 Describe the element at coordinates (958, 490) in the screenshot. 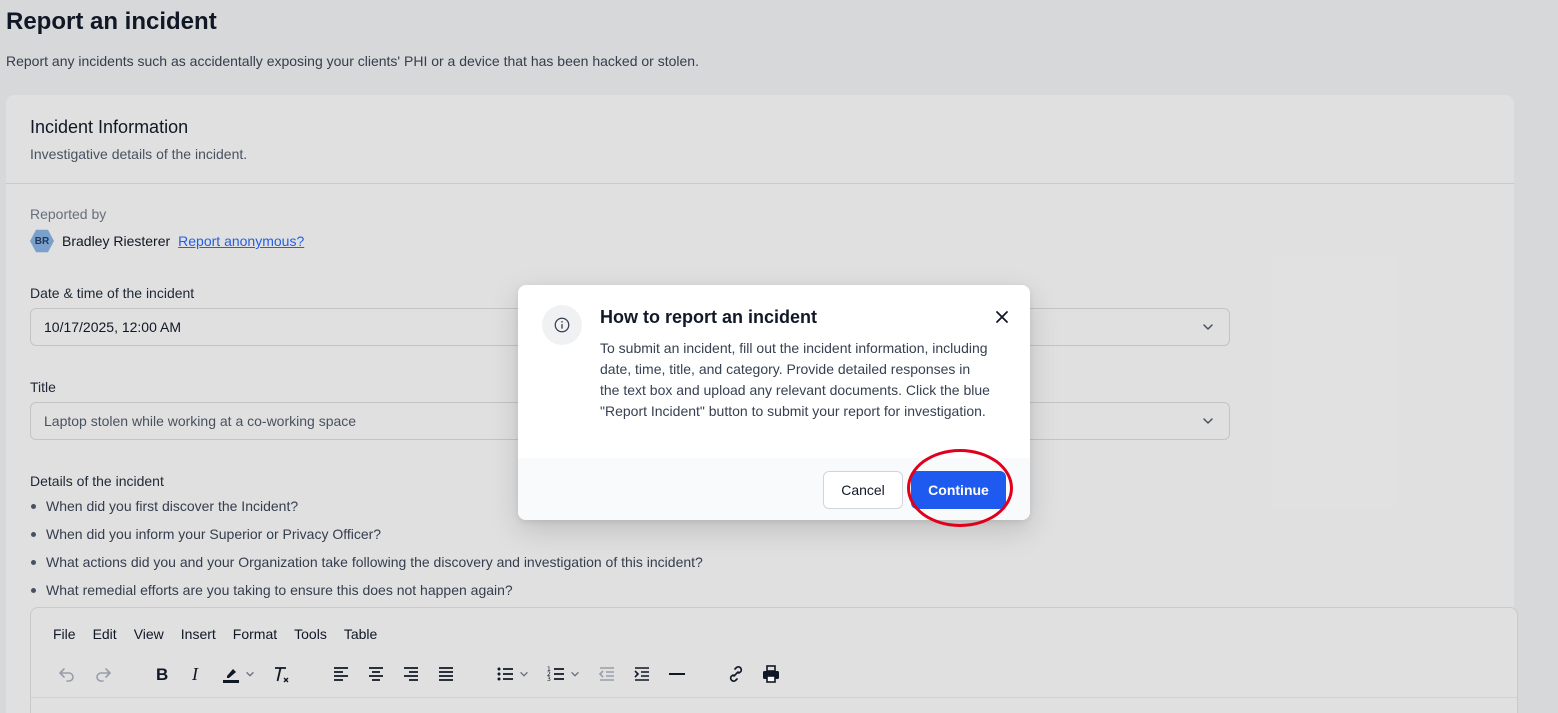

I see `continue-button: Continue` at that location.